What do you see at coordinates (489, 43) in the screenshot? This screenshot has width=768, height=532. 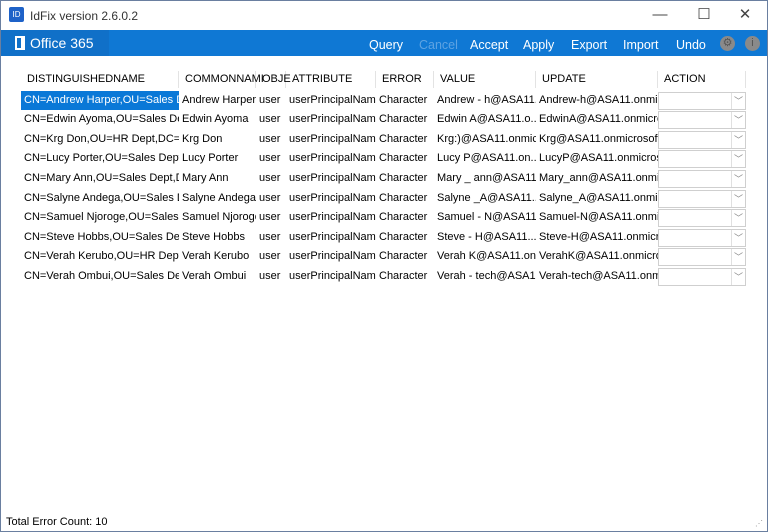 I see `accept-button: Accept` at bounding box center [489, 43].